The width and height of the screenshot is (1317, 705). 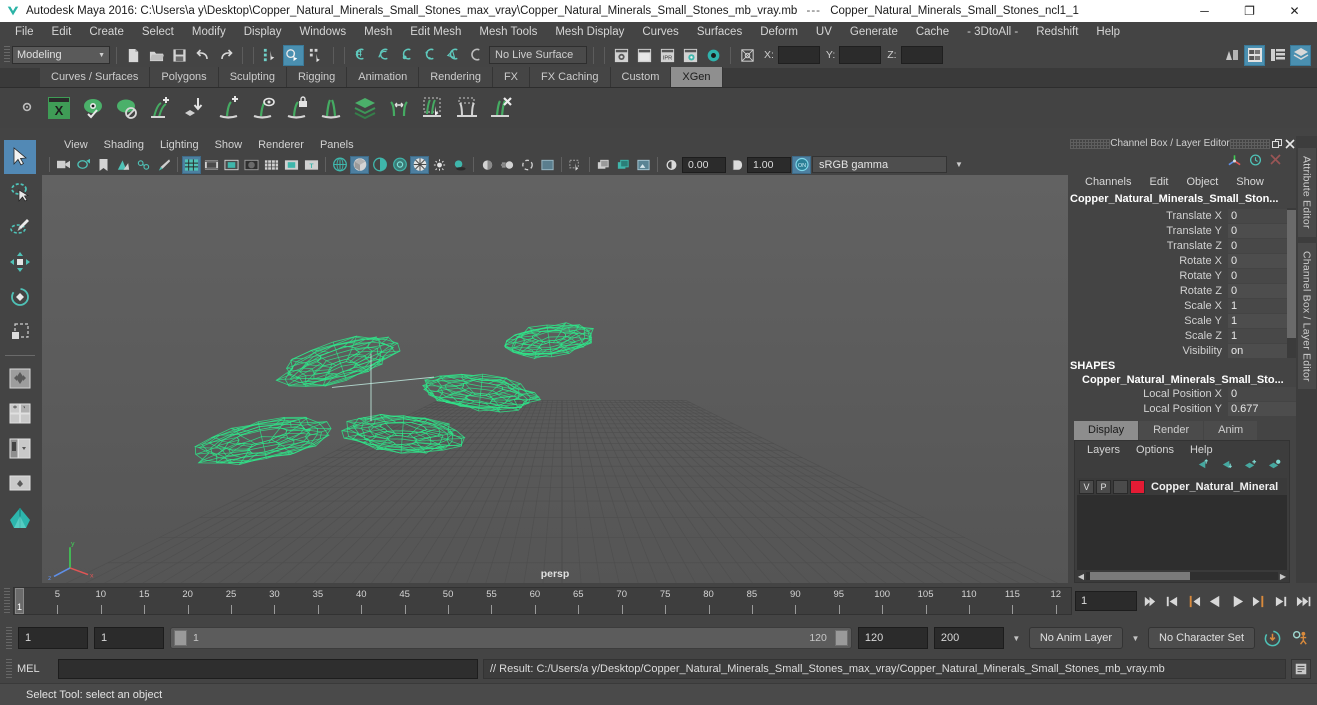 I want to click on viewport-menu-show: Show, so click(x=229, y=145).